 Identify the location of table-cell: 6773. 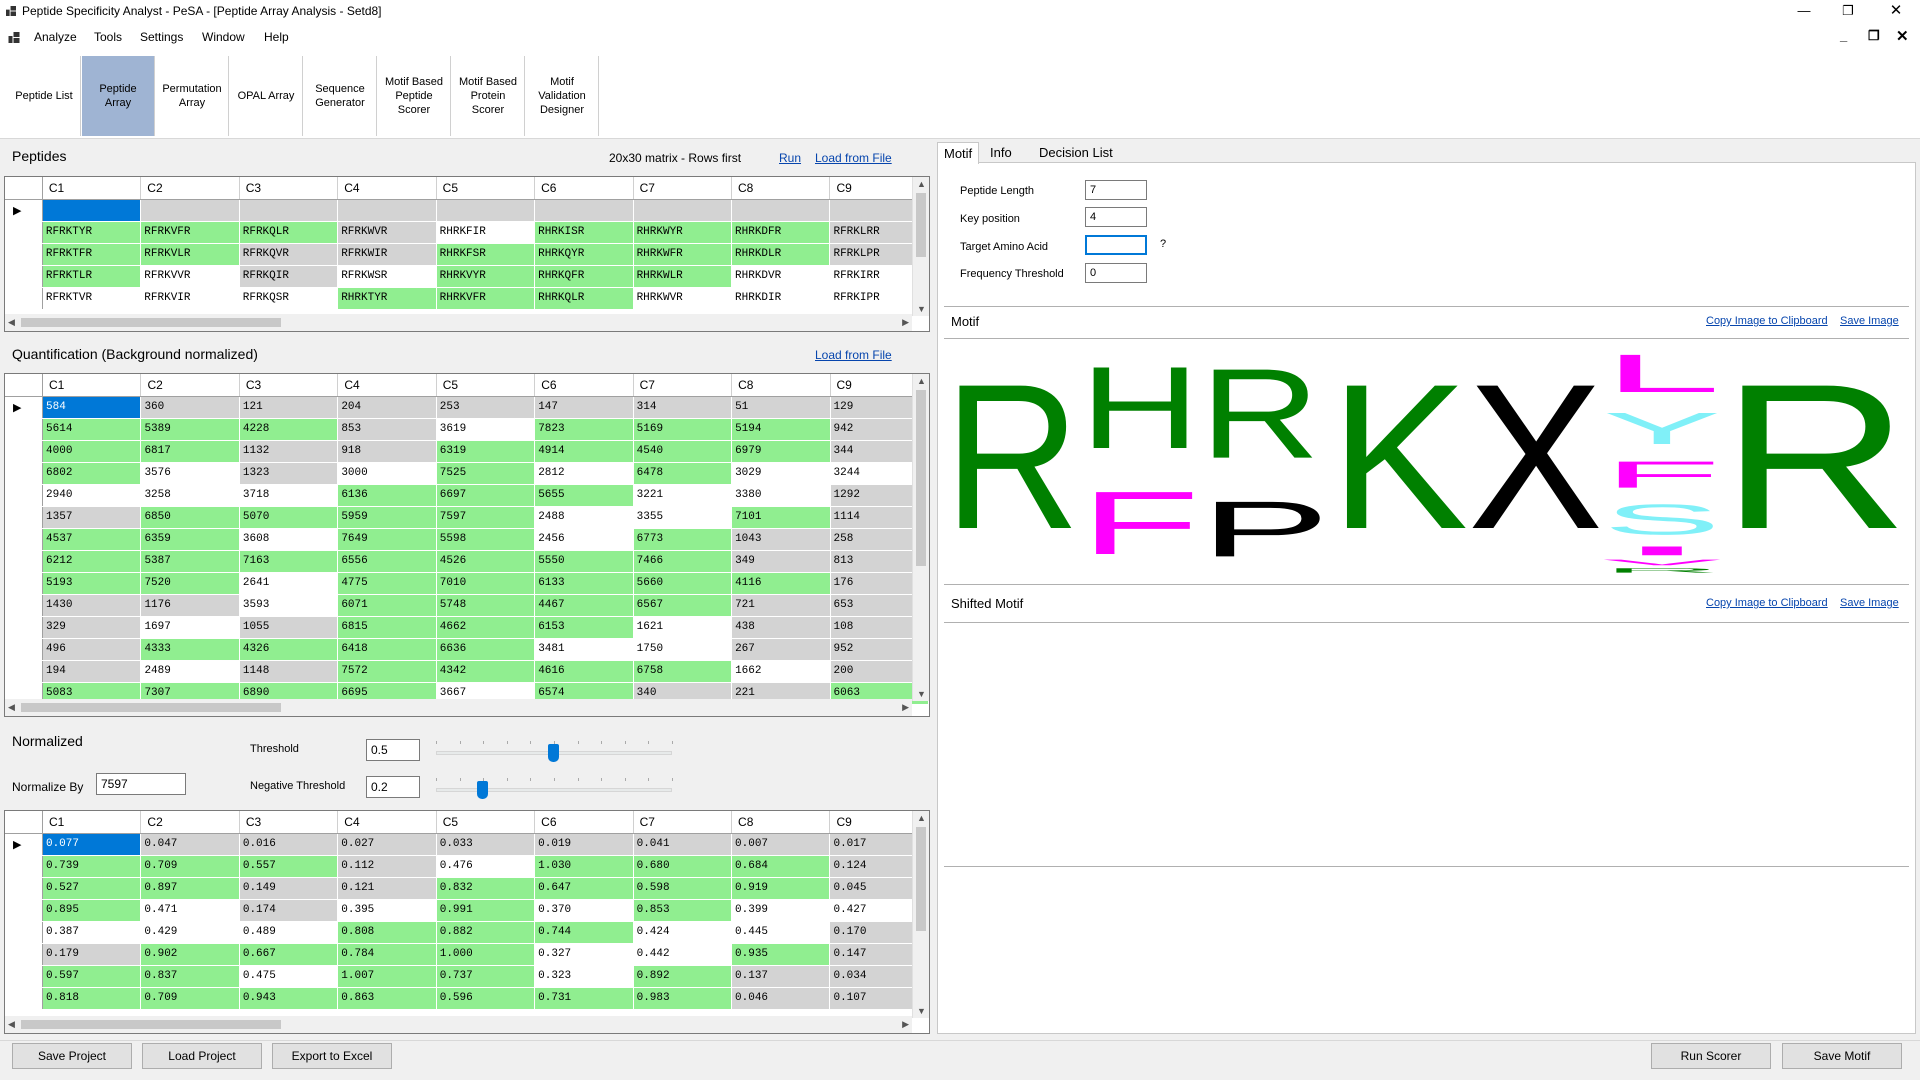
(683, 539).